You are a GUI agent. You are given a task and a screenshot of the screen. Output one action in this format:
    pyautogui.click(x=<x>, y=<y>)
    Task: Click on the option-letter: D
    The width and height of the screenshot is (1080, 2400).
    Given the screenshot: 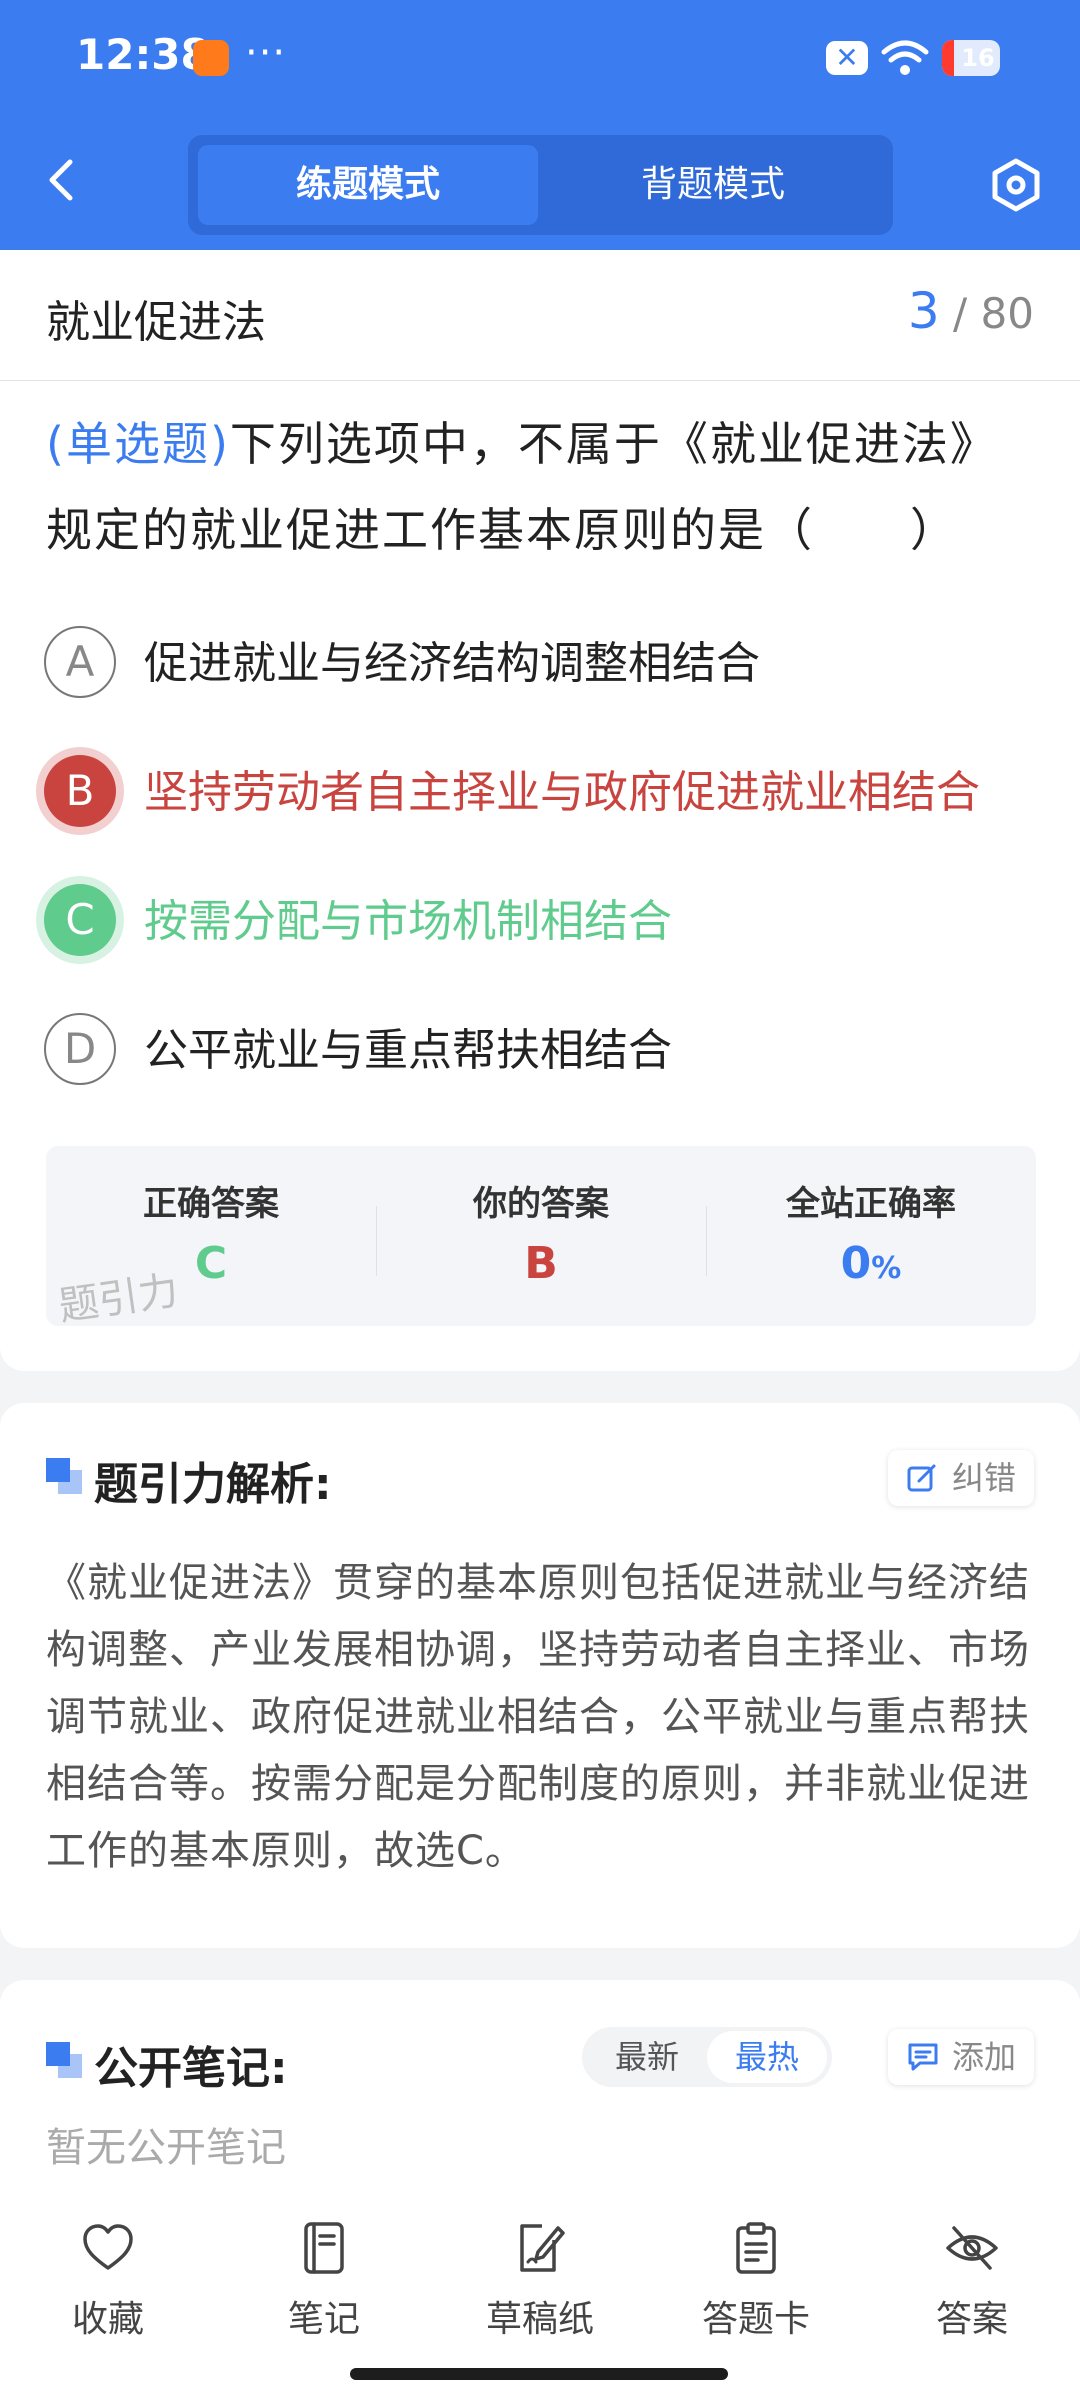 What is the action you would take?
    pyautogui.click(x=80, y=1049)
    